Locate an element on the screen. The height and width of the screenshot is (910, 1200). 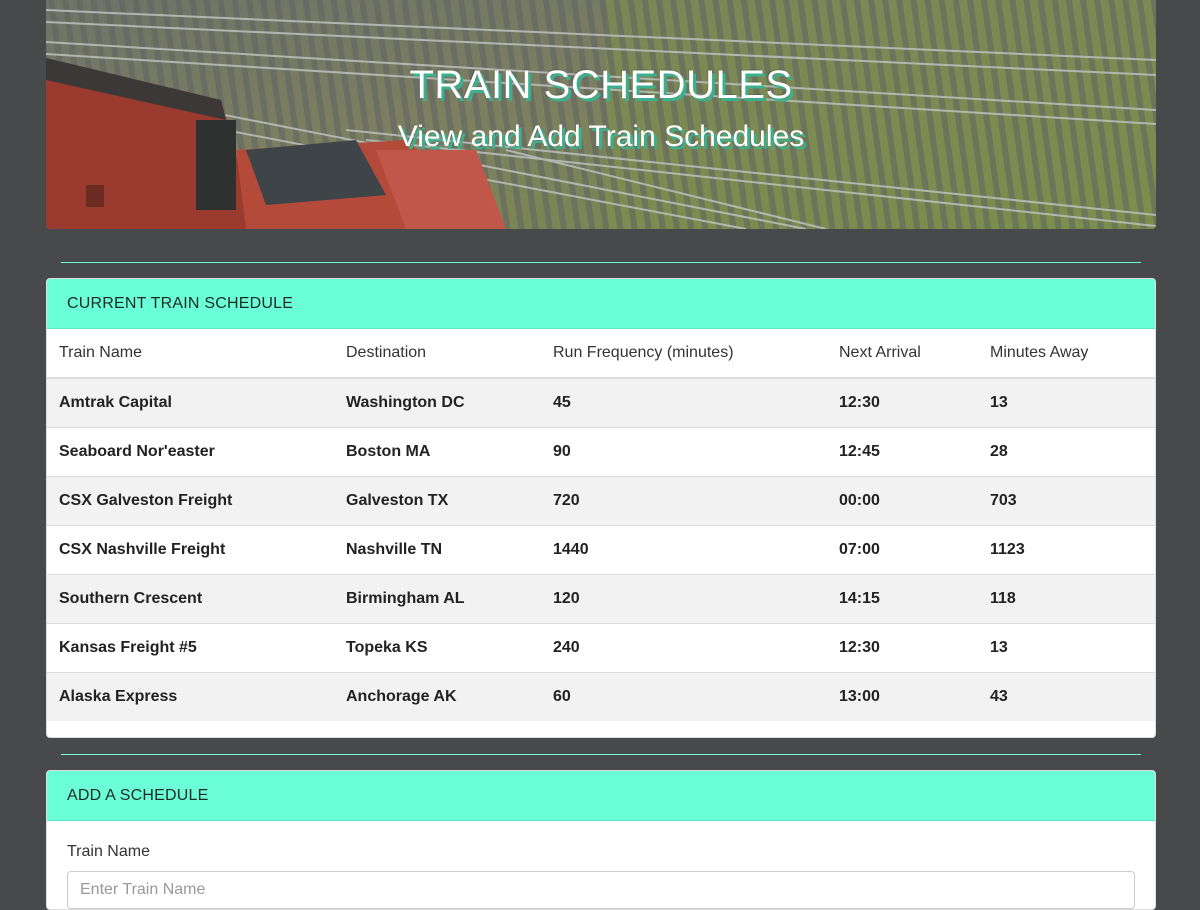
frequency-cell: 60 is located at coordinates (684, 696).